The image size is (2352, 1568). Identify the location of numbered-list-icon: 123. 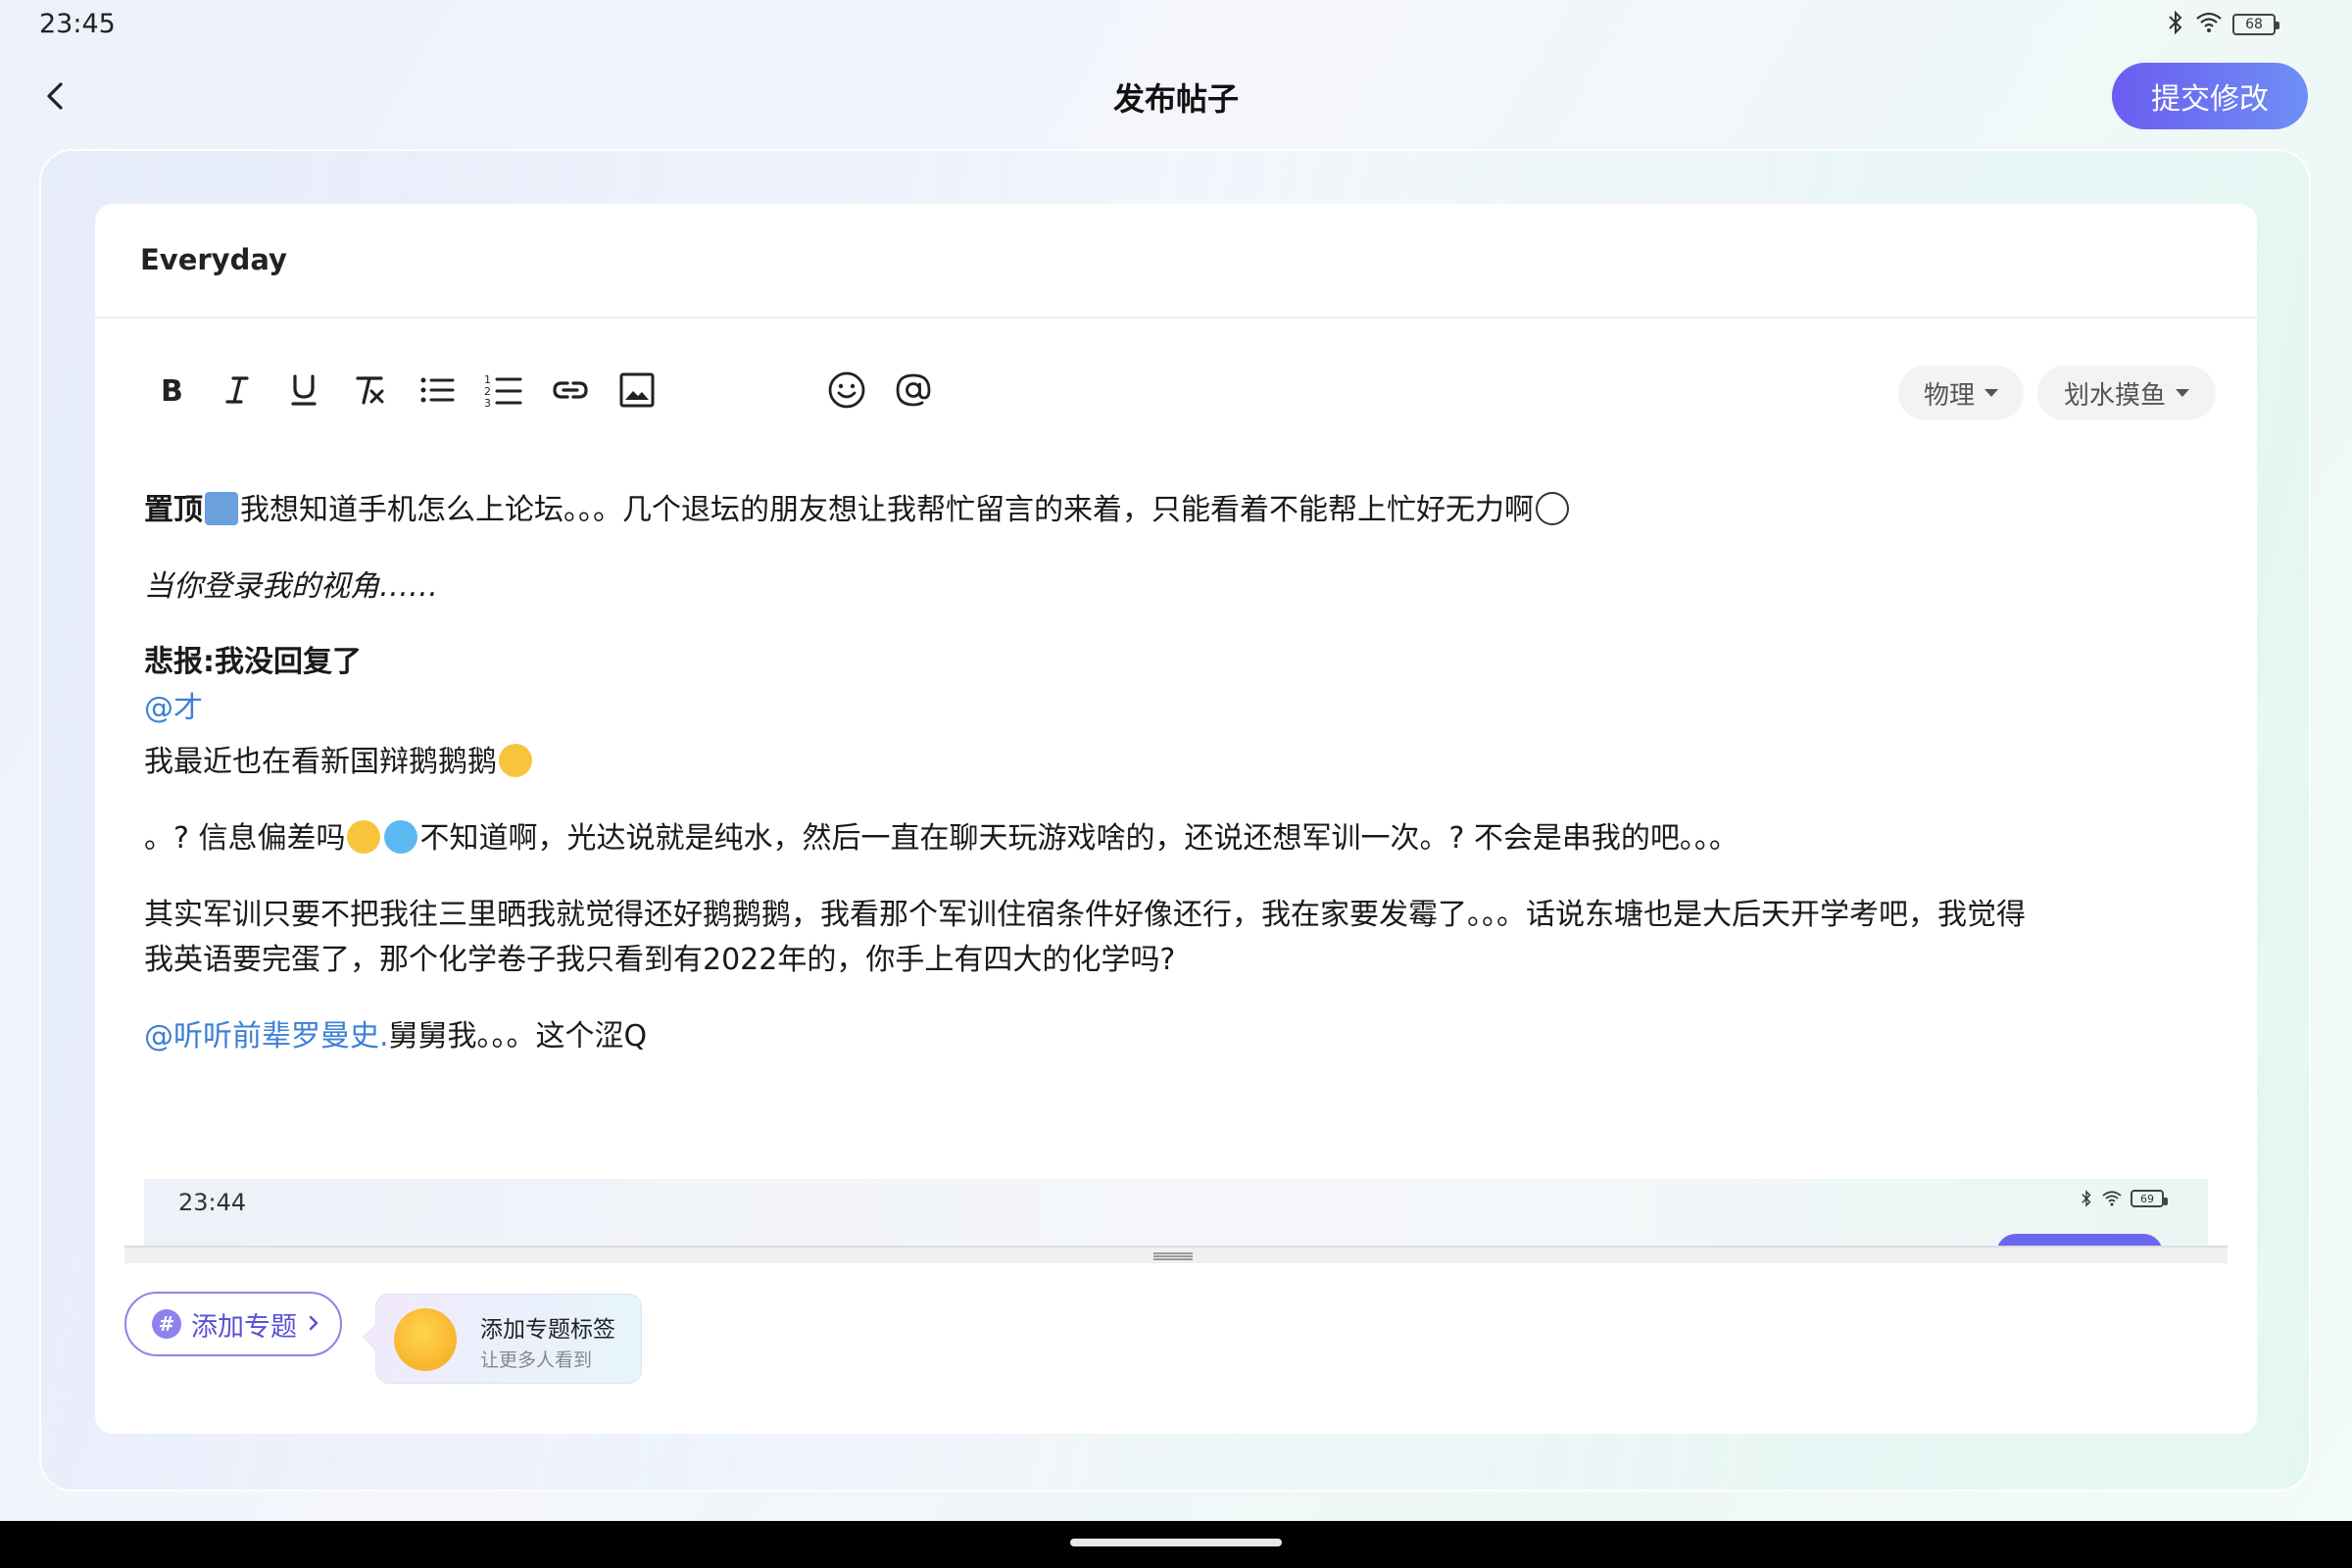
(503, 391).